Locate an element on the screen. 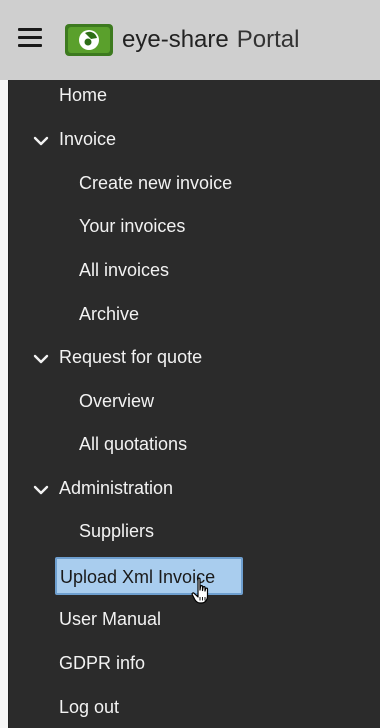 This screenshot has height=728, width=380. nav-administration-group: Administration is located at coordinates (103, 489).